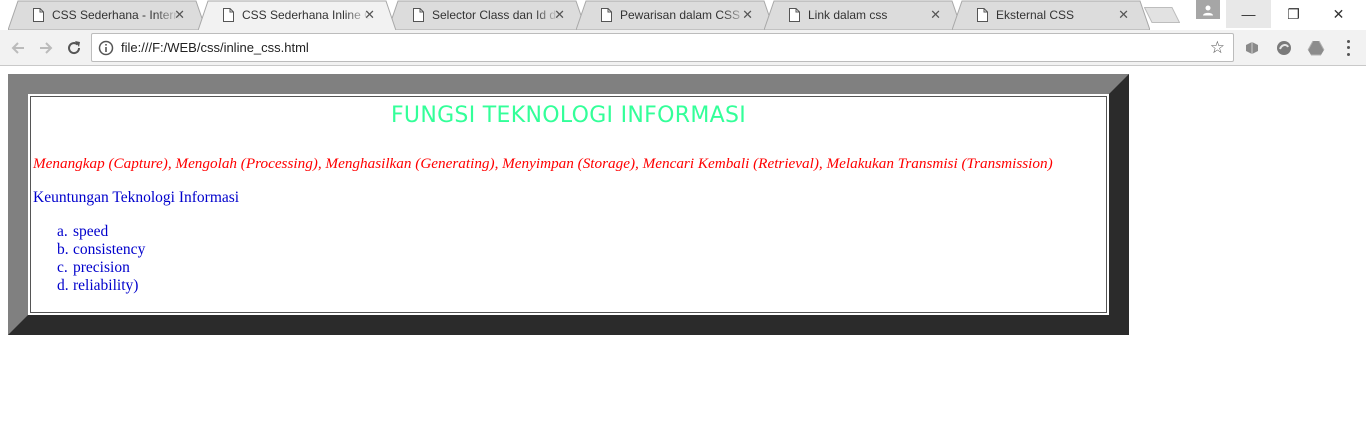 The image size is (1366, 436). Describe the element at coordinates (1316, 48) in the screenshot. I see `drive-icon` at that location.